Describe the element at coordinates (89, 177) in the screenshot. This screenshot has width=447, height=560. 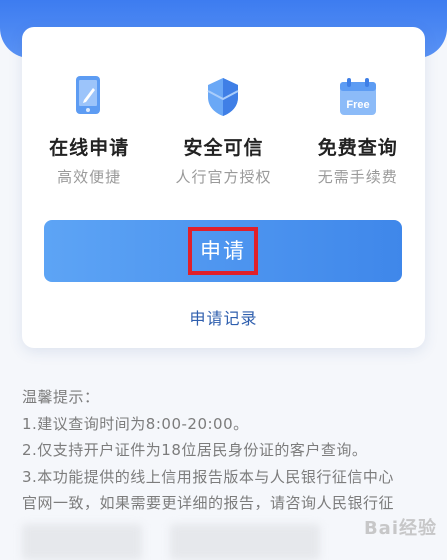
I see `feature-subtitle: 高效便捷` at that location.